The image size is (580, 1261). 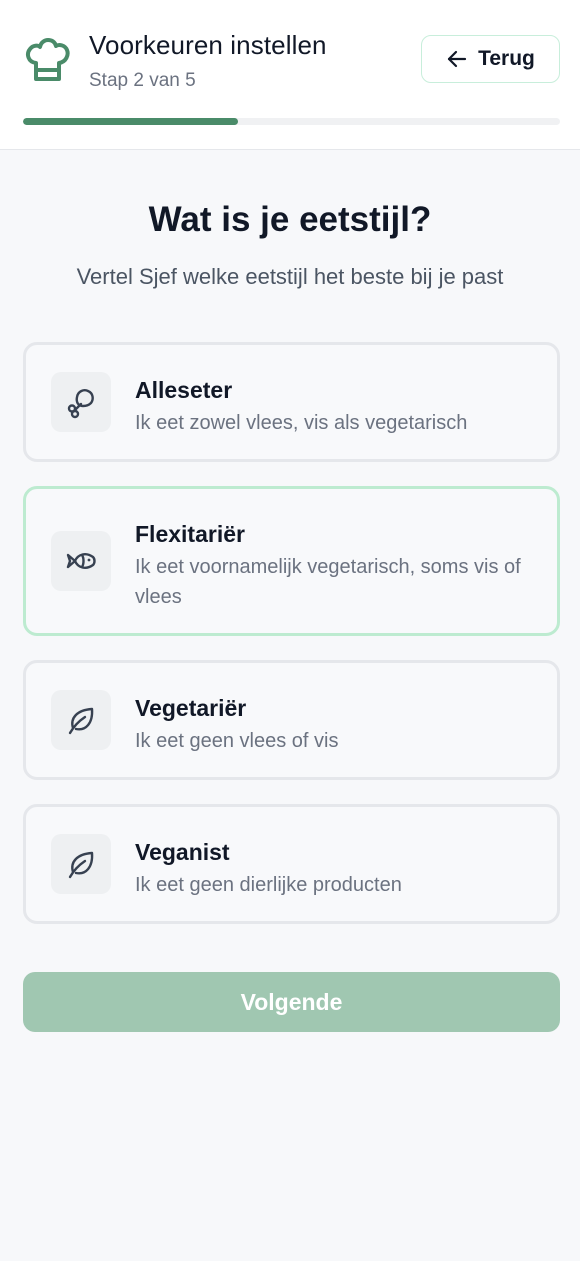 What do you see at coordinates (291, 1002) in the screenshot?
I see `next-button: Volgende` at bounding box center [291, 1002].